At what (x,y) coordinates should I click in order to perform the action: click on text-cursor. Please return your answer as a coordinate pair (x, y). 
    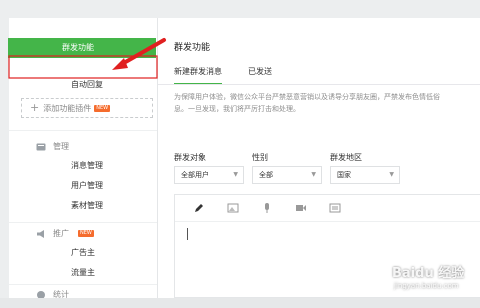
    Looking at the image, I should click on (187, 234).